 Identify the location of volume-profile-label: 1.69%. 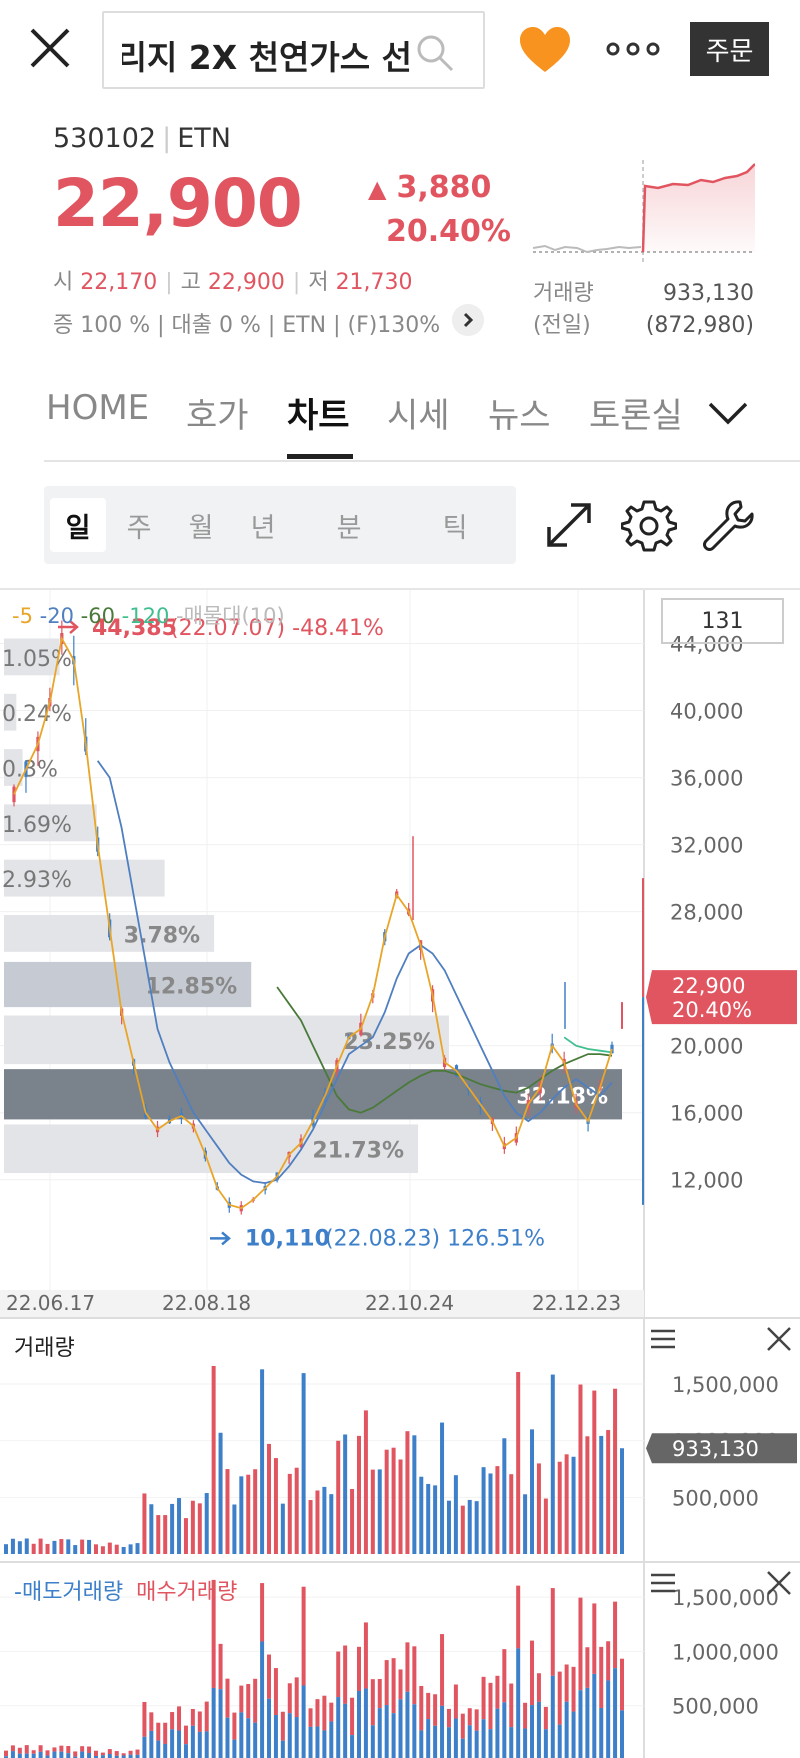
(37, 825).